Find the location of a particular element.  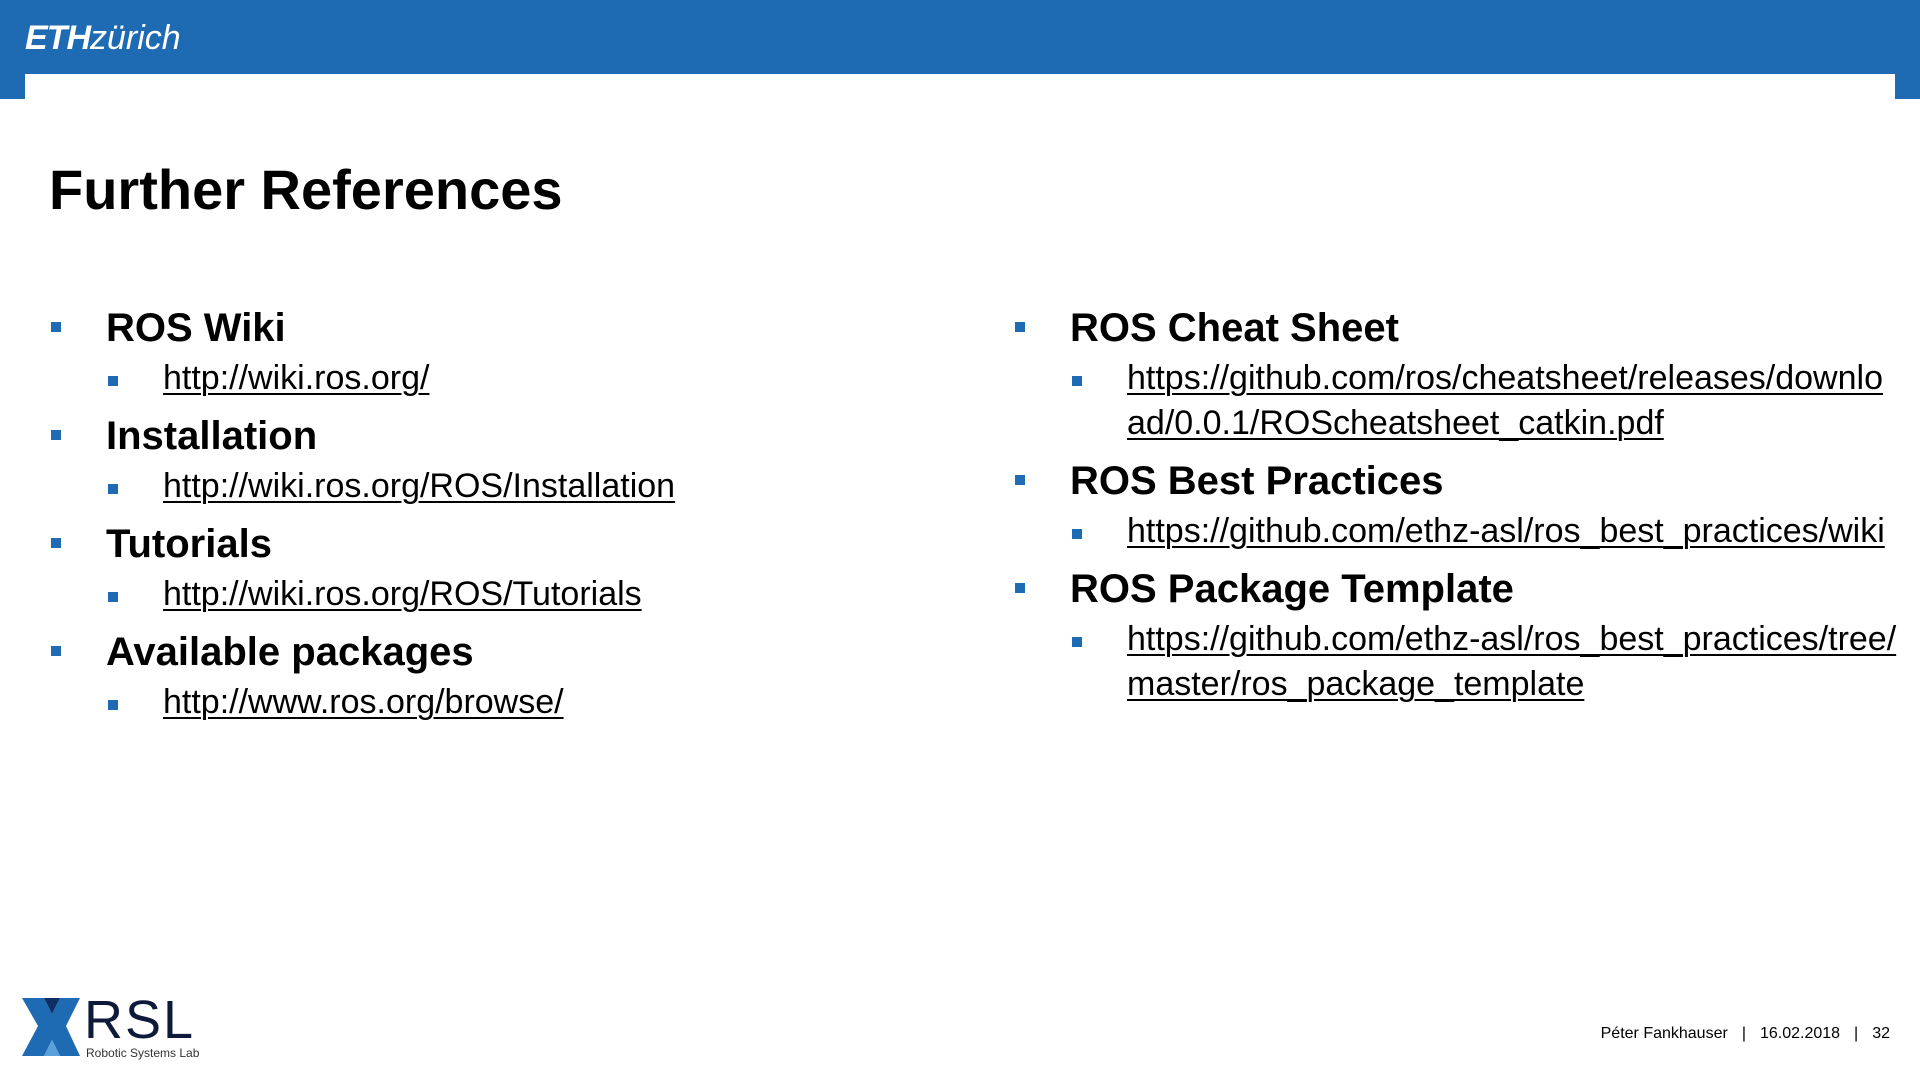

page-title: Further References is located at coordinates (306, 189).